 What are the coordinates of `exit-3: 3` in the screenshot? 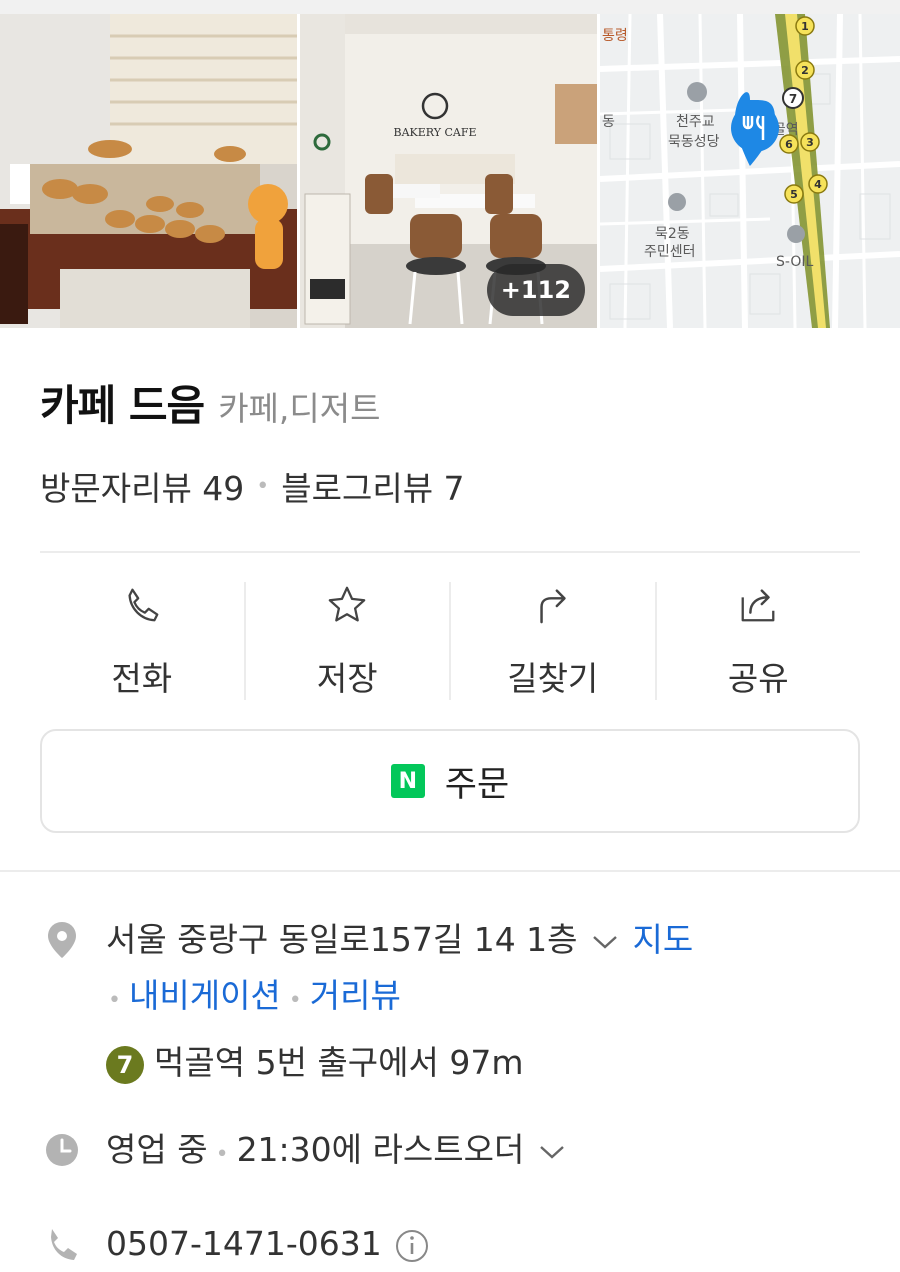 It's located at (810, 142).